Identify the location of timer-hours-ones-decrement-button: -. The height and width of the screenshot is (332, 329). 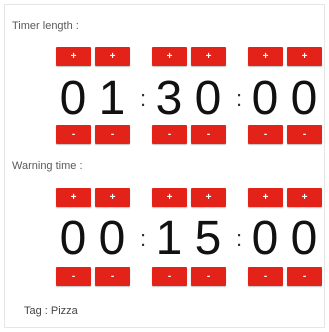
(112, 134).